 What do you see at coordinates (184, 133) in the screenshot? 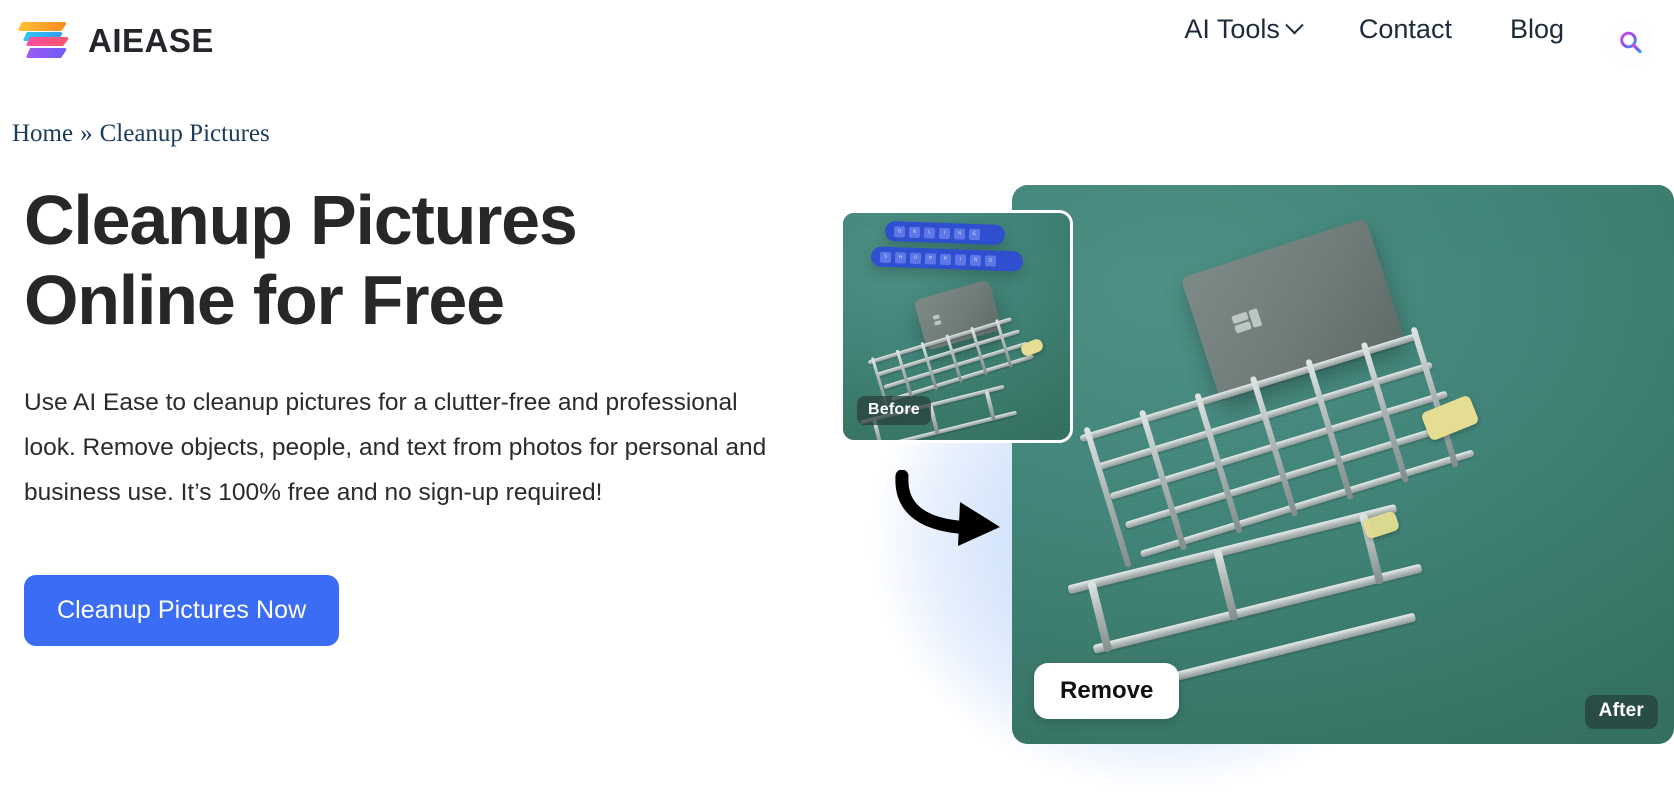
I see `breadcrumb-current: Cleanup Pictures` at bounding box center [184, 133].